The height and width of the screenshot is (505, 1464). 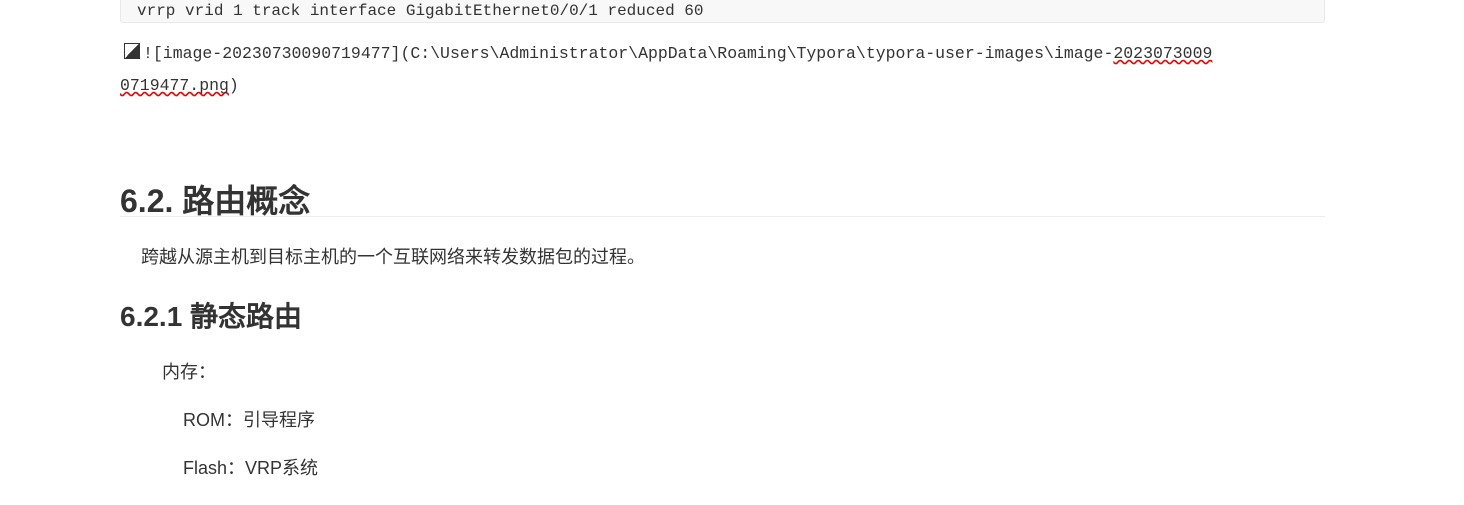 I want to click on image-link-line-2: 0719477.png), so click(x=179, y=85).